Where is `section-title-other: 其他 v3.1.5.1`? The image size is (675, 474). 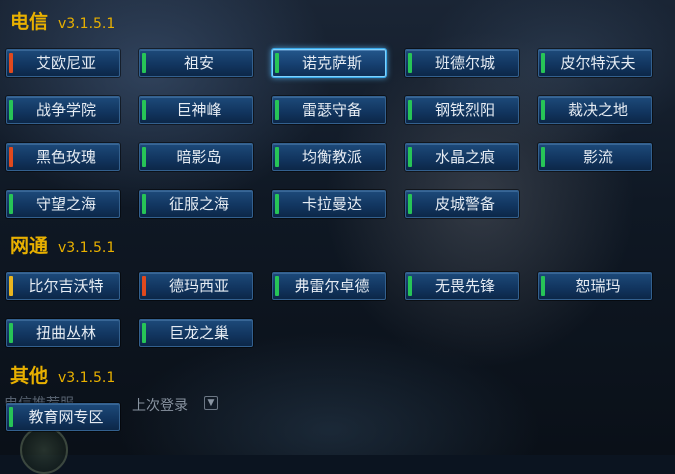
section-title-other: 其他 v3.1.5.1 is located at coordinates (62, 376).